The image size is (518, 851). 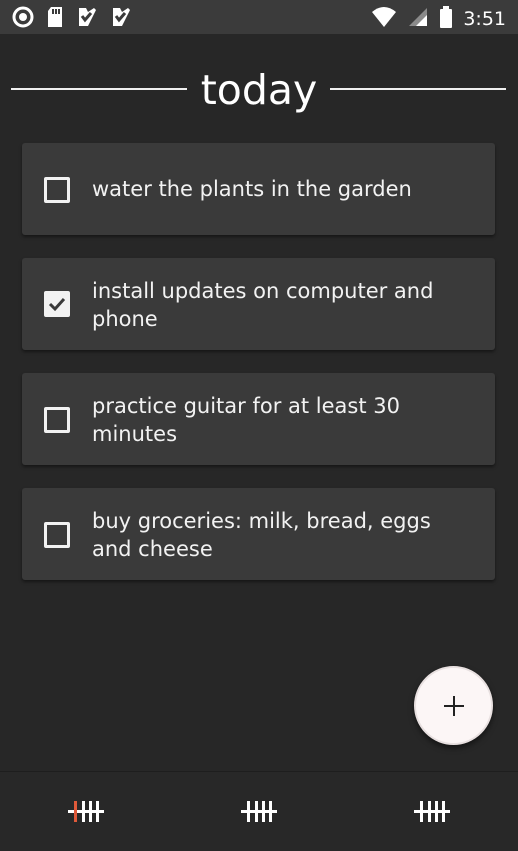 I want to click on task-card: practice guitar for at least 30 minutes, so click(x=258, y=419).